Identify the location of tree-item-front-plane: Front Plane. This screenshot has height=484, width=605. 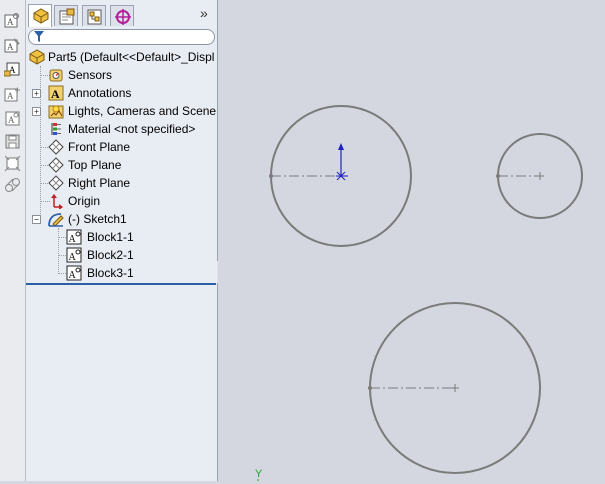
(121, 147).